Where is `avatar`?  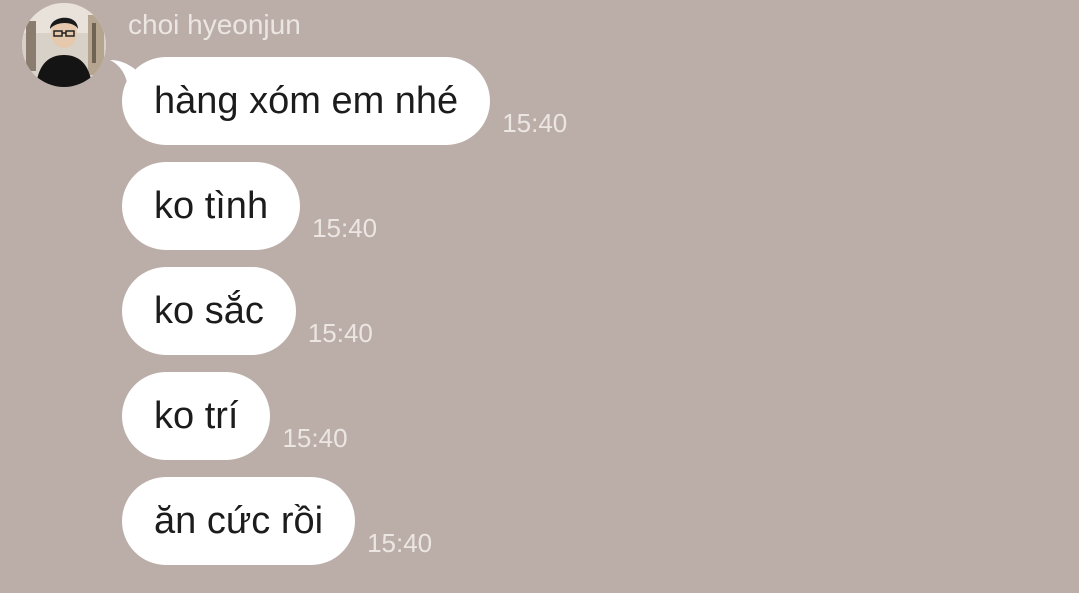
avatar is located at coordinates (64, 45).